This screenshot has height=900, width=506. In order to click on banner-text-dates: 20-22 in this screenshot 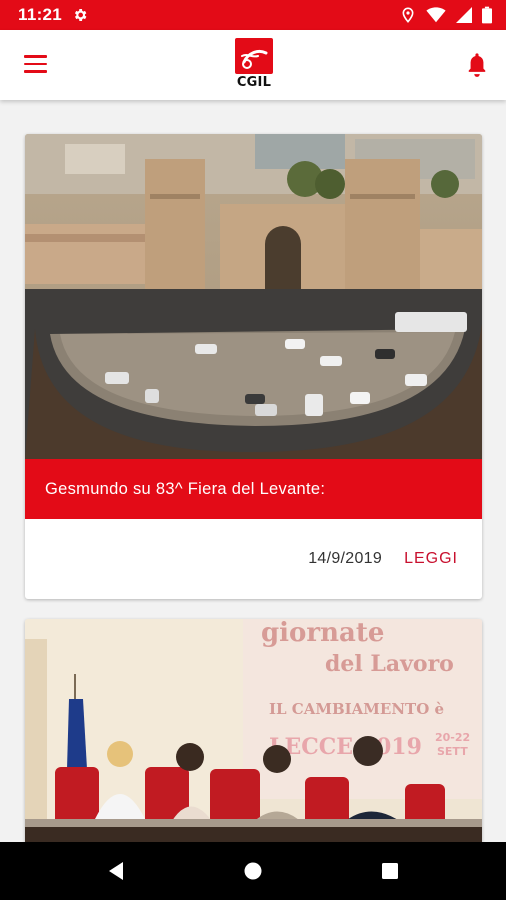, I will do `click(452, 737)`.